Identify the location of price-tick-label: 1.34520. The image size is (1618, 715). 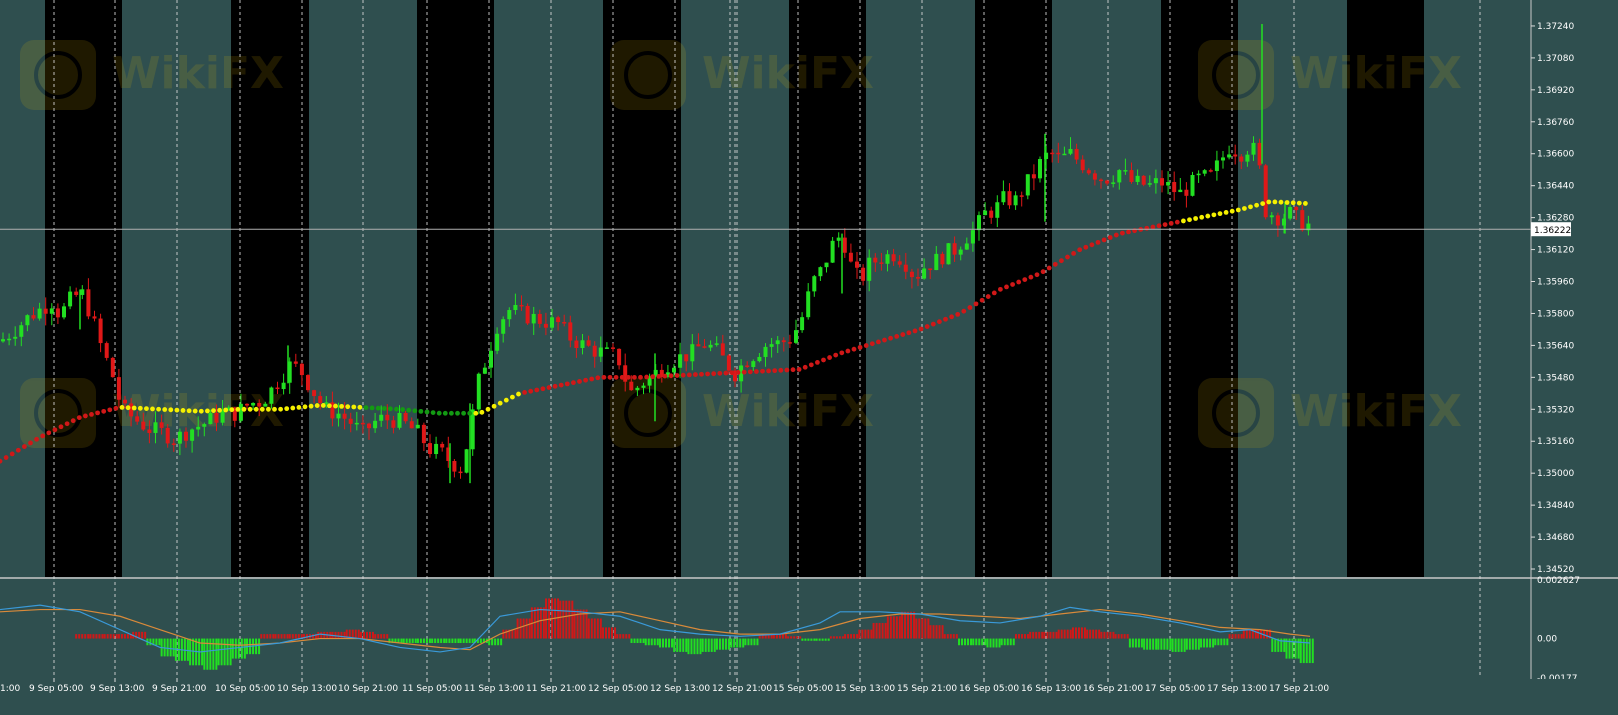
(1555, 570).